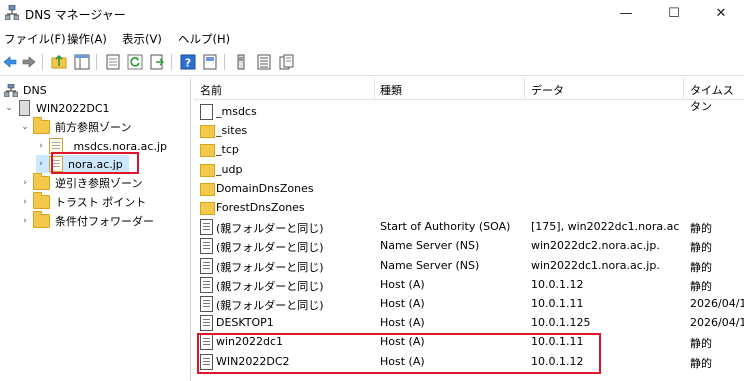 The height and width of the screenshot is (381, 744). I want to click on table-row: _msdcs, so click(469, 111).